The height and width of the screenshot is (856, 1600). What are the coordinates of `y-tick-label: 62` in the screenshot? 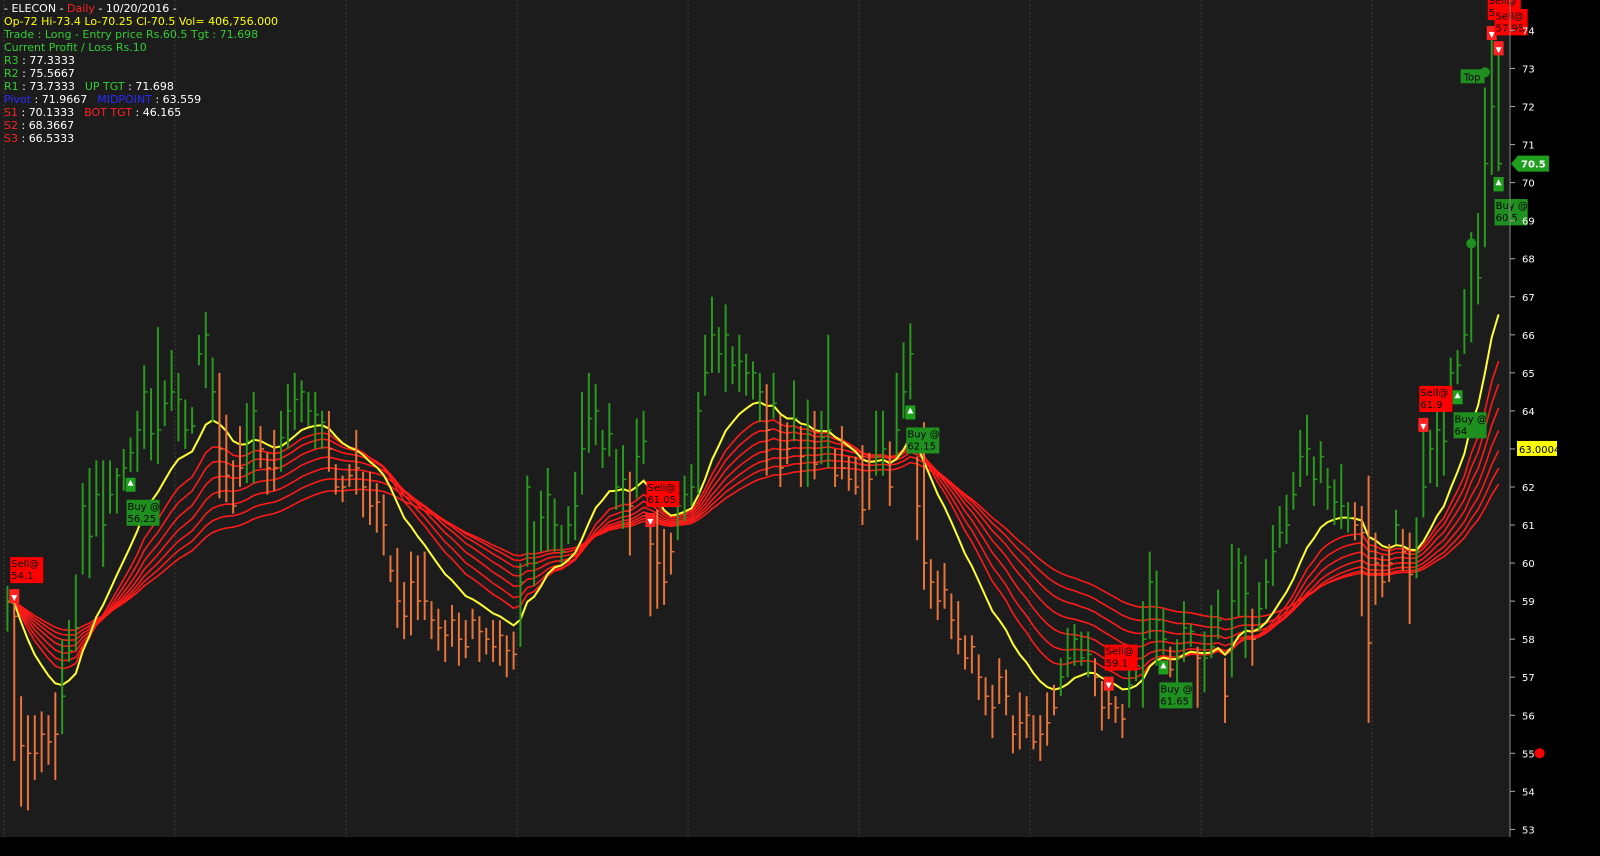 It's located at (1528, 488).